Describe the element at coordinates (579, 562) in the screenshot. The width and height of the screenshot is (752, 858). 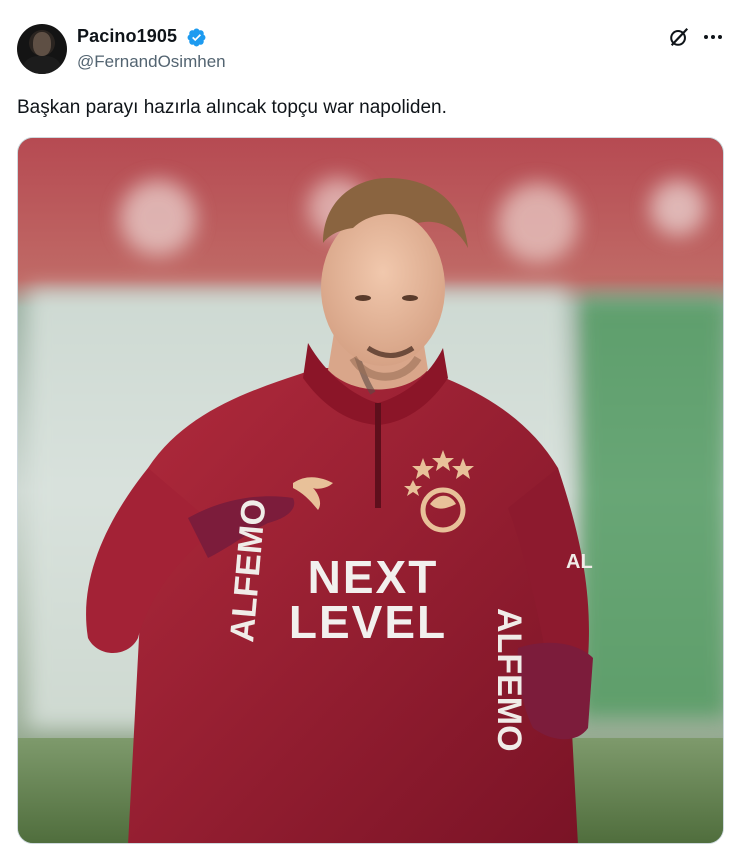
I see `shoulder-text: AL` at that location.